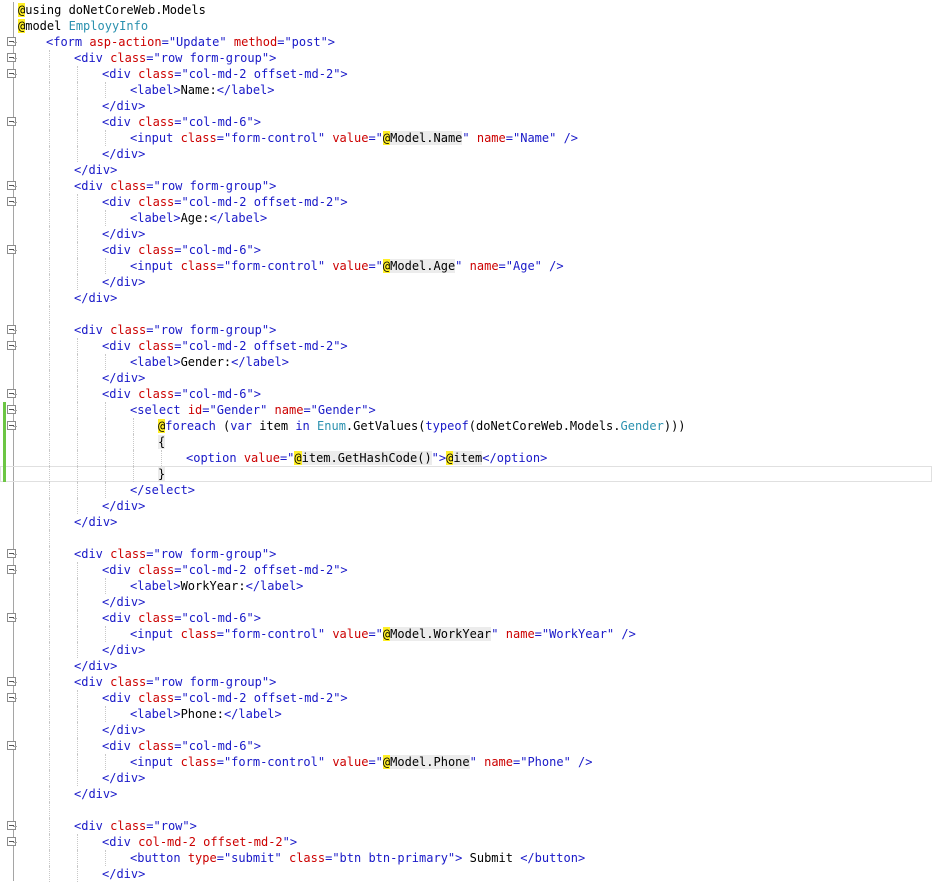 The width and height of the screenshot is (932, 882). Describe the element at coordinates (83, 26) in the screenshot. I see `code-text: @model EmployyInfo` at that location.